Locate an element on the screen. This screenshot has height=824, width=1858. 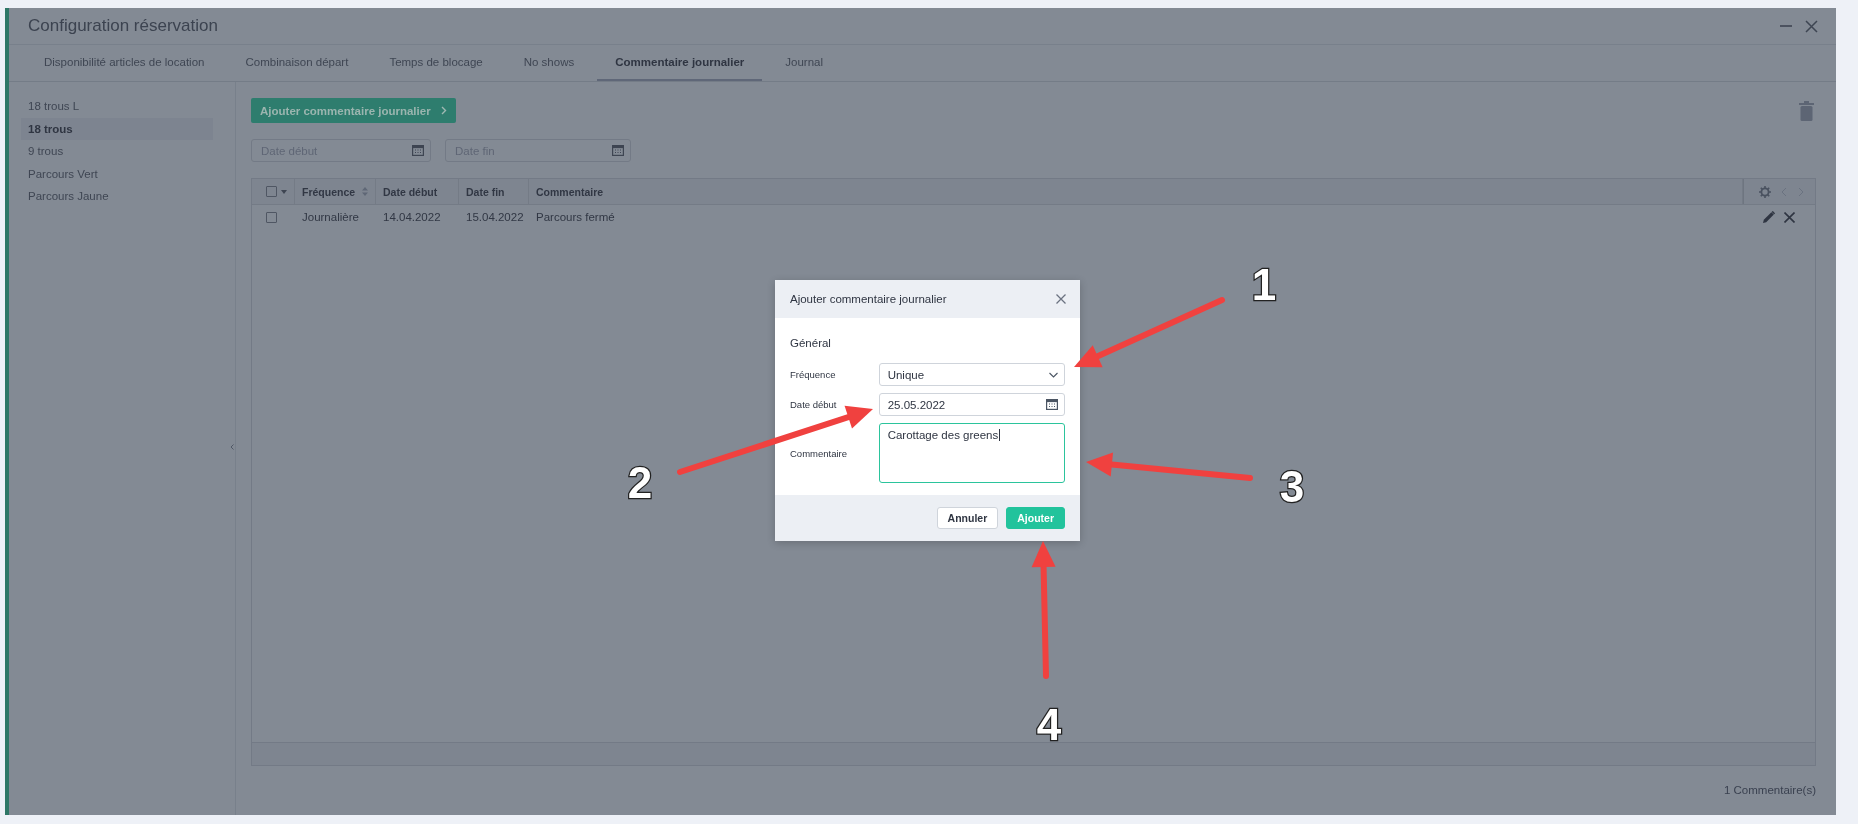
table-cell: 15.04.2022 is located at coordinates (495, 217).